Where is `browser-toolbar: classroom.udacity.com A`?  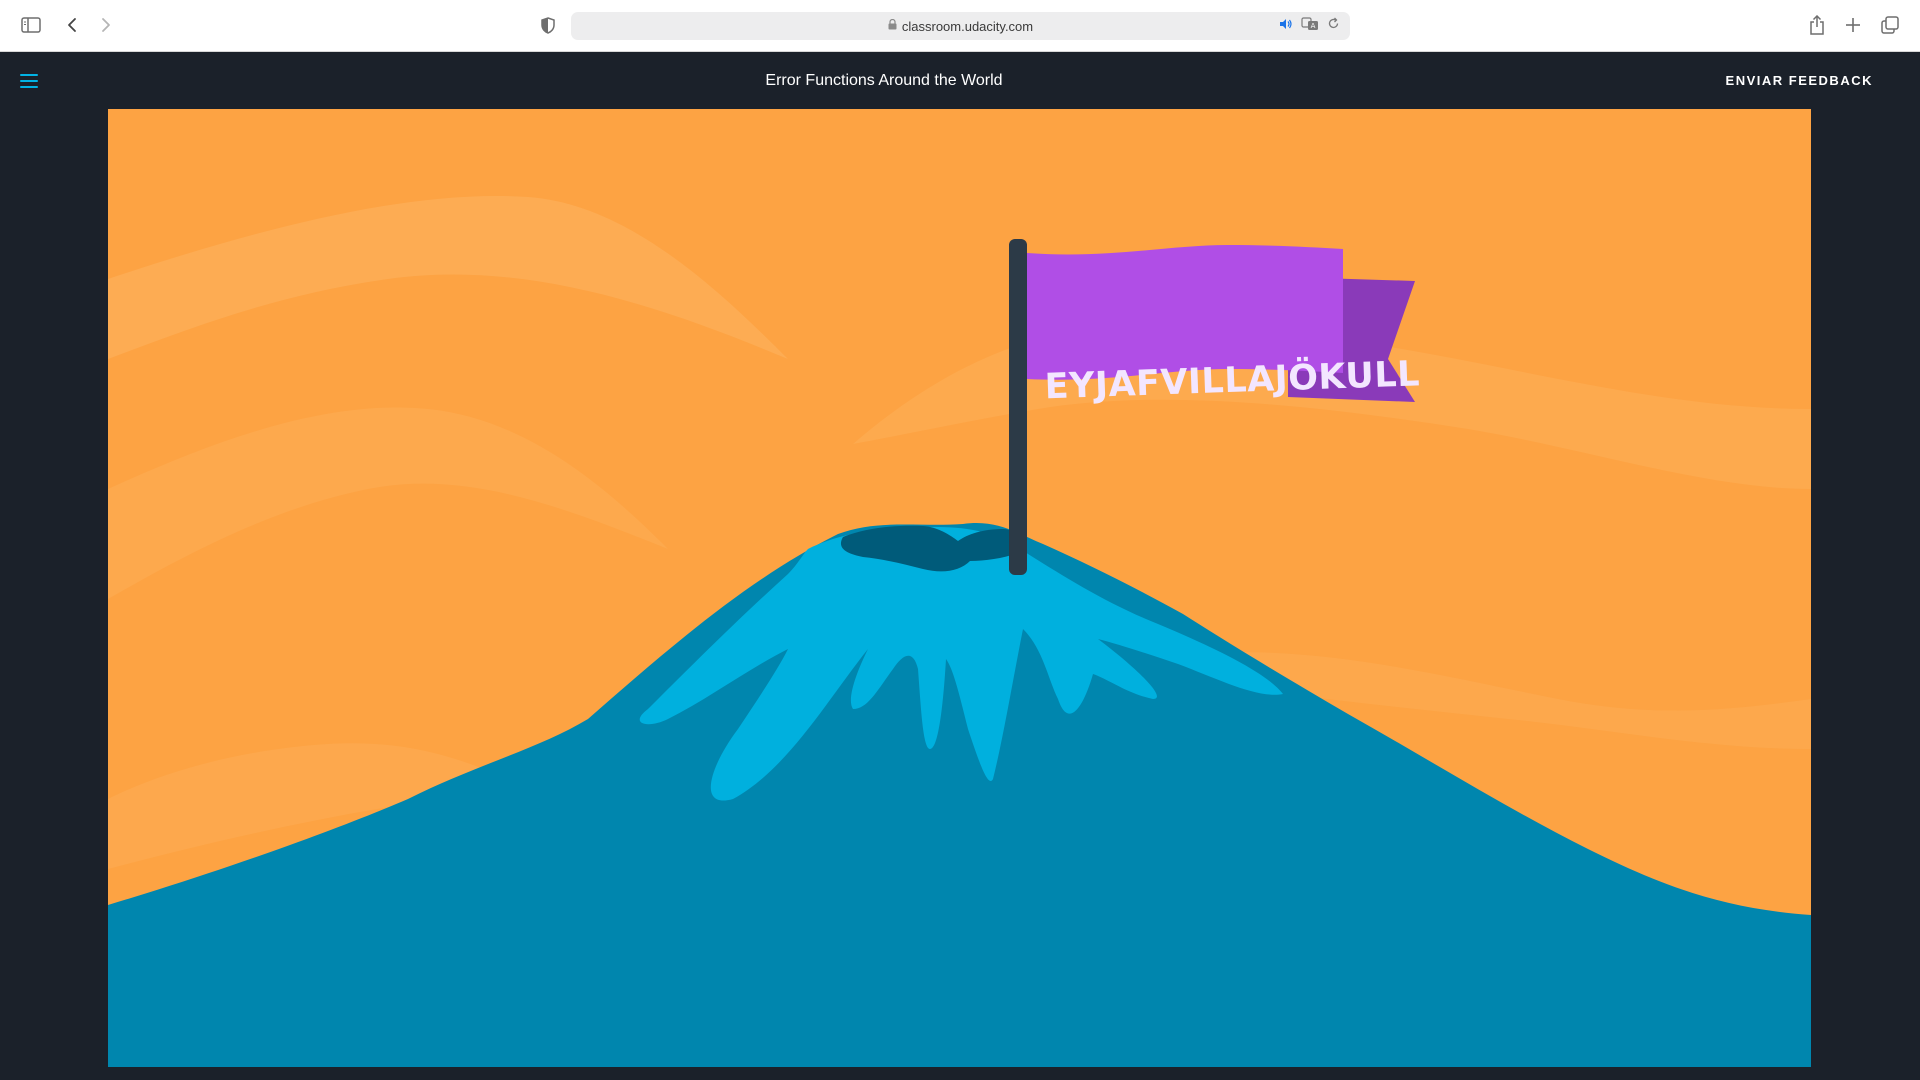 browser-toolbar: classroom.udacity.com A is located at coordinates (960, 26).